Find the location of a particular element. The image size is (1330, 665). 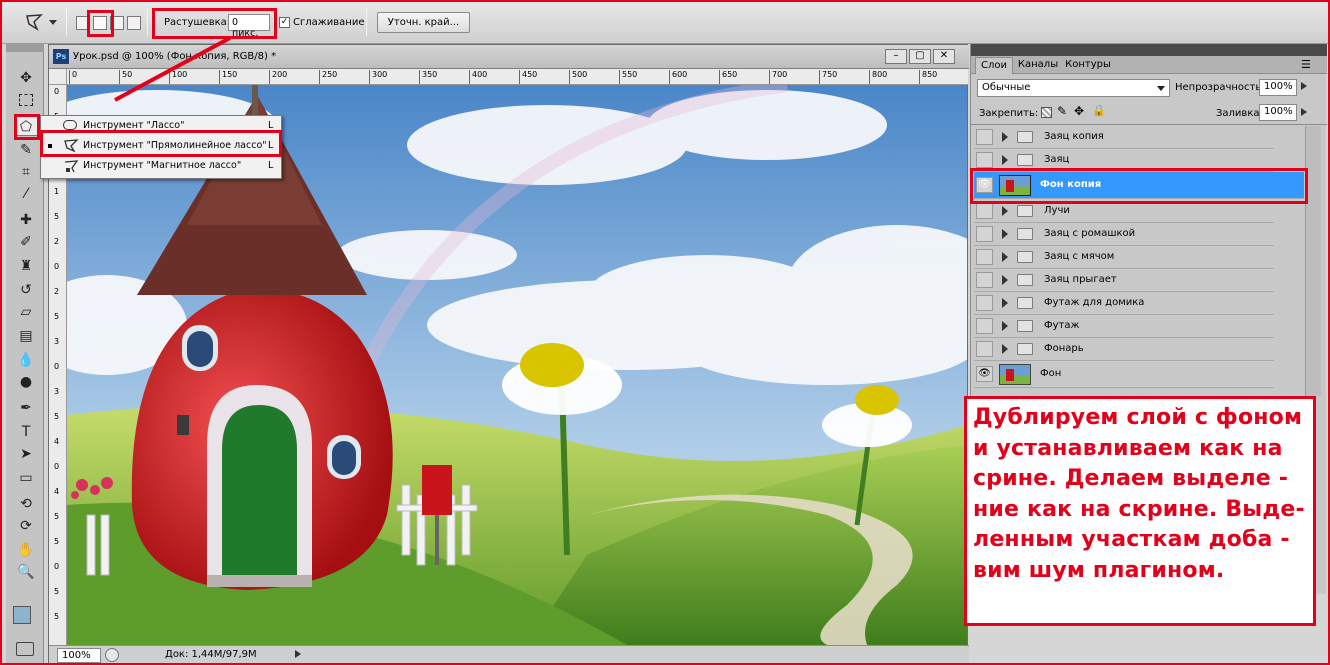

flyout-item-magnetic-lasso: Инструмент "Магнитное лассо" L is located at coordinates (161, 165).